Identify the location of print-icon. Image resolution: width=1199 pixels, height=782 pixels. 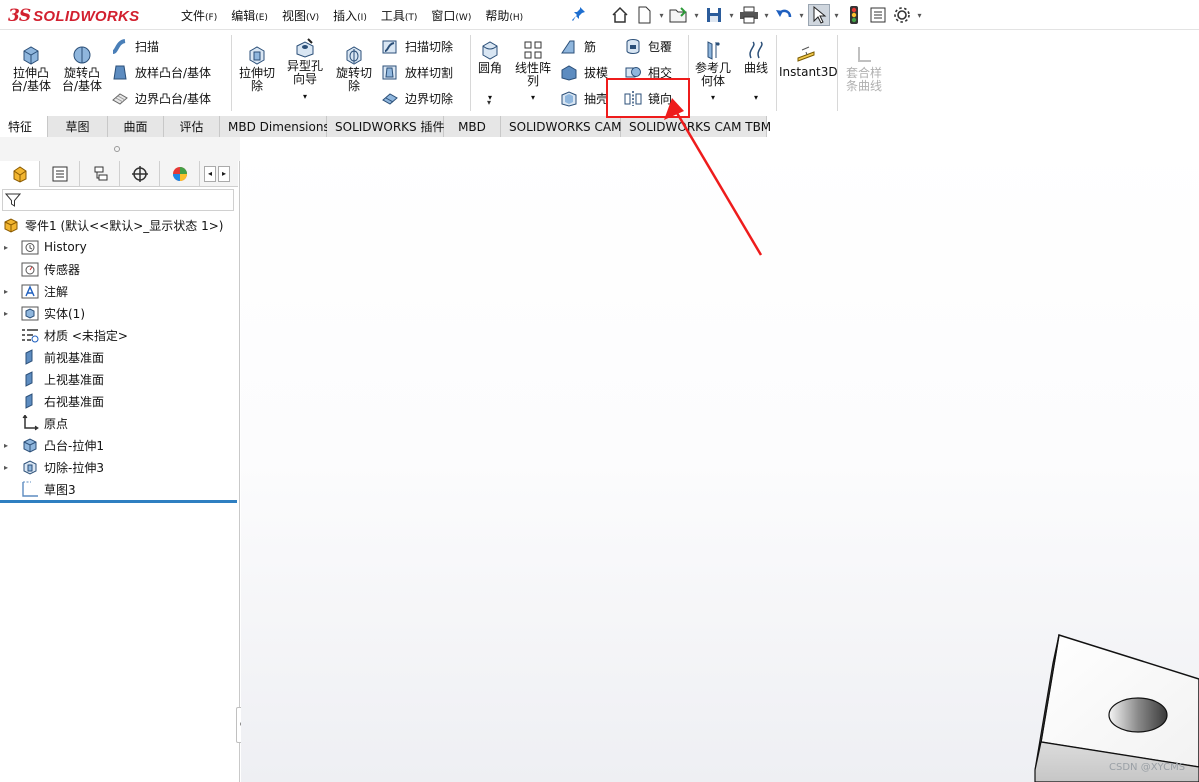
(749, 15).